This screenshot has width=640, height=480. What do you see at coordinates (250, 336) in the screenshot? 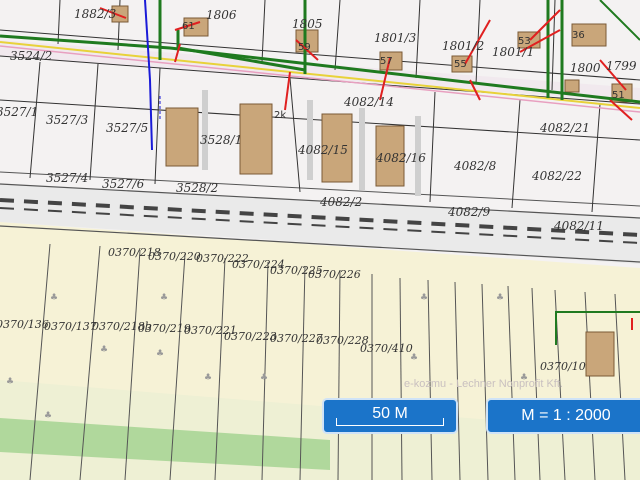
I see `parcel-label: 0370/223` at bounding box center [250, 336].